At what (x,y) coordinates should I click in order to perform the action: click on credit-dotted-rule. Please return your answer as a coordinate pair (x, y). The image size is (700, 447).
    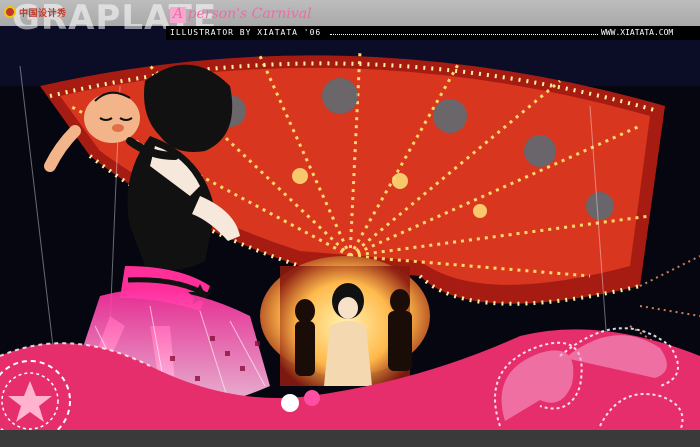
    Looking at the image, I should click on (464, 34).